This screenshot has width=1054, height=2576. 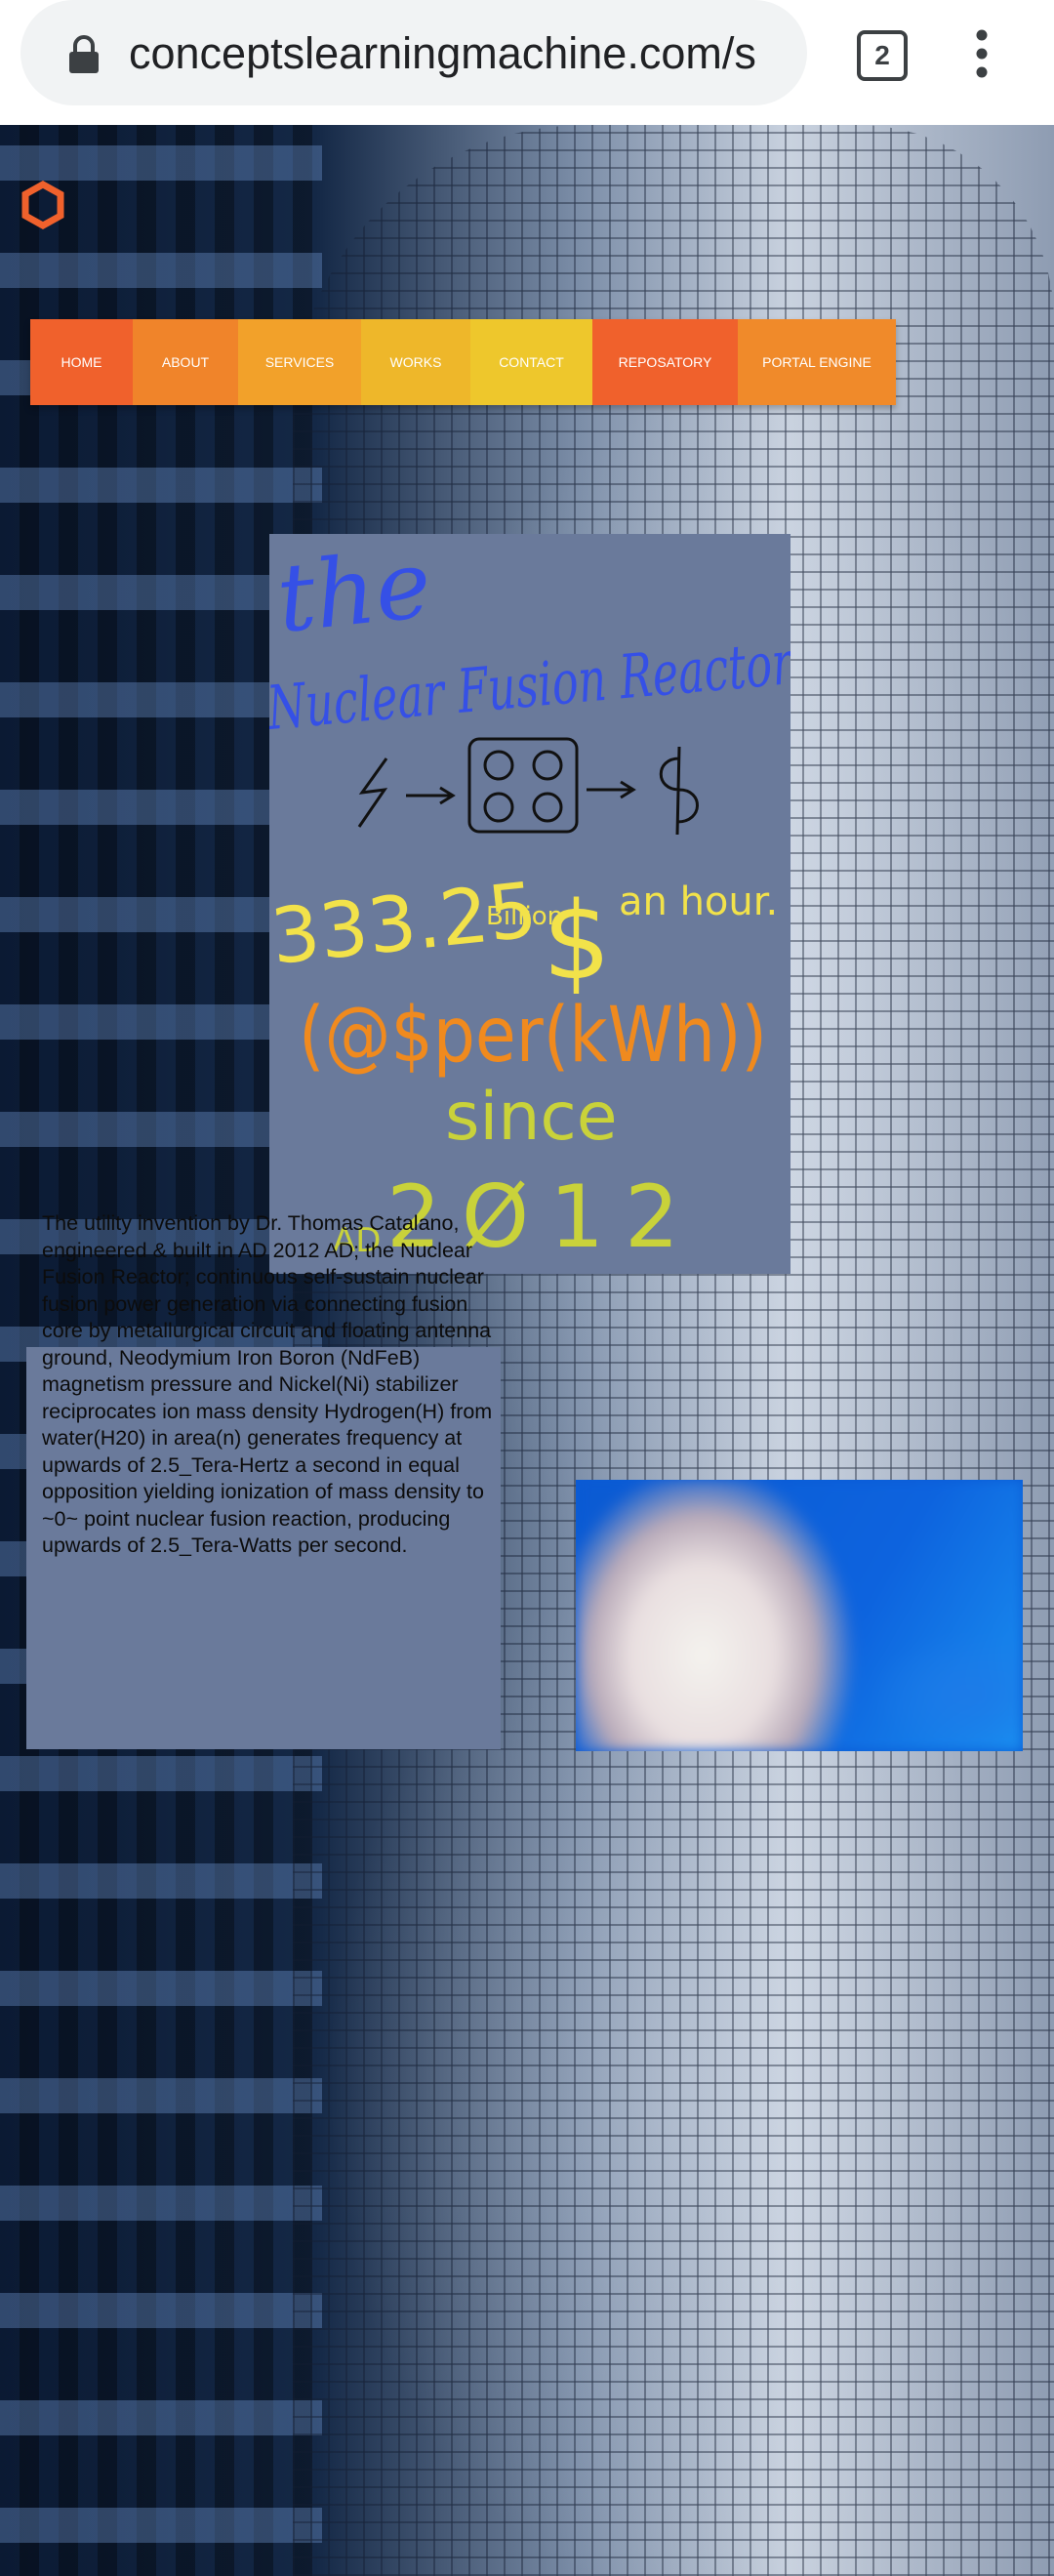 What do you see at coordinates (43, 205) in the screenshot?
I see `hexagon-logo-icon` at bounding box center [43, 205].